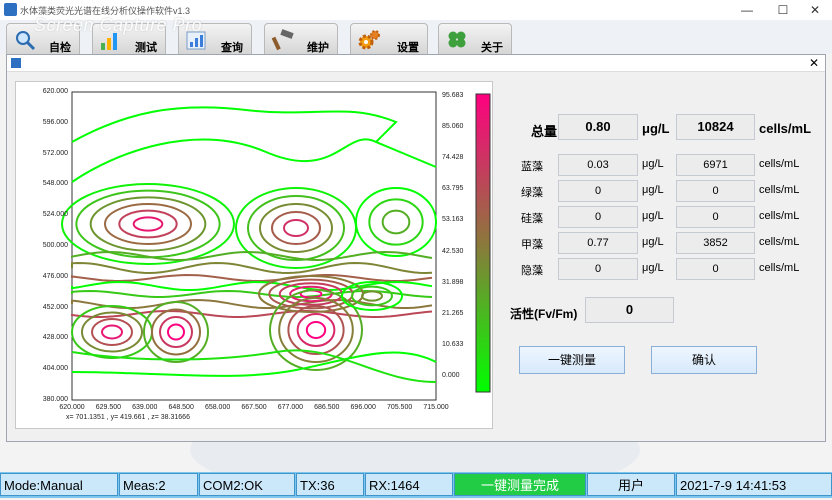 This screenshot has width=832, height=500. Describe the element at coordinates (55, 399) in the screenshot. I see `y-tick-label: 380.000` at that location.